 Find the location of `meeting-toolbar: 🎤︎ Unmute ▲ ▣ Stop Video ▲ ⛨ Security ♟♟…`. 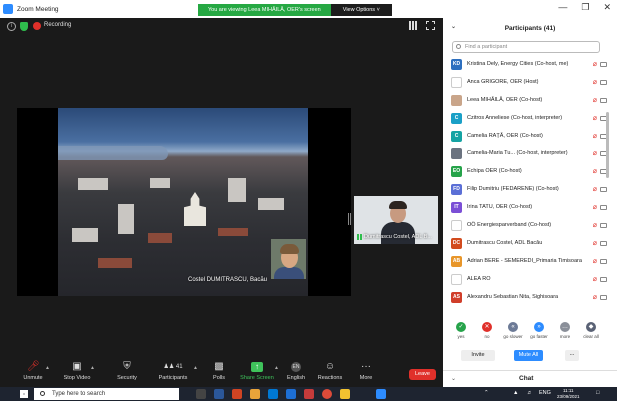

meeting-toolbar: 🎤︎ Unmute ▲ ▣ Stop Video ▲ ⛨ Security ♟♟… is located at coordinates (221, 373).